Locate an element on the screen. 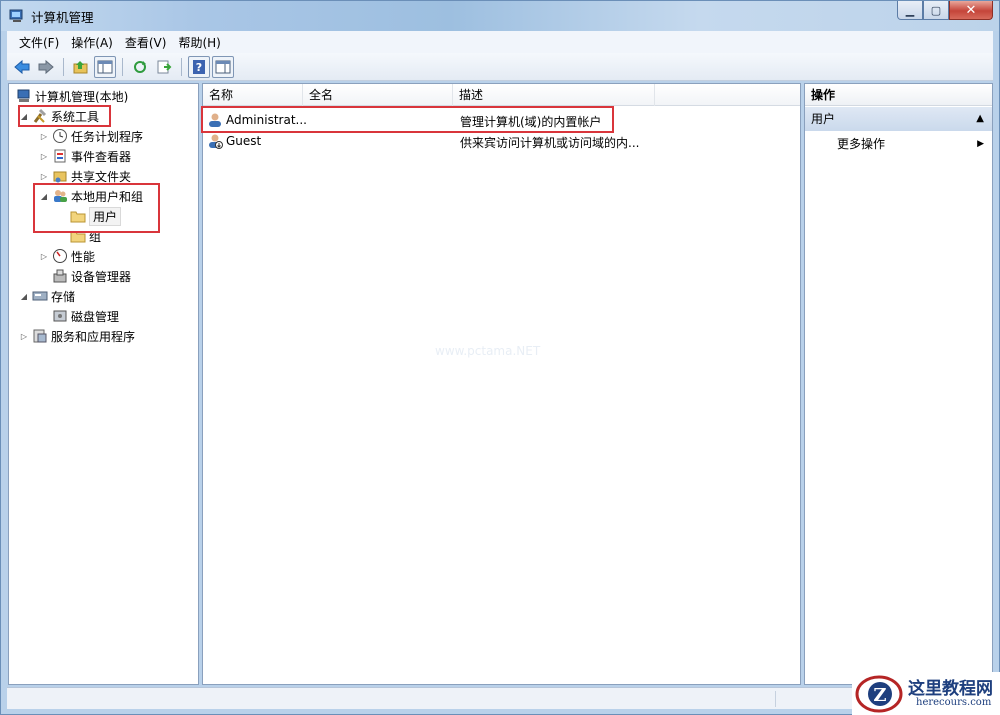 This screenshot has width=1000, height=715. tree-item-root: 计算机管理(本地) is located at coordinates (70, 96).